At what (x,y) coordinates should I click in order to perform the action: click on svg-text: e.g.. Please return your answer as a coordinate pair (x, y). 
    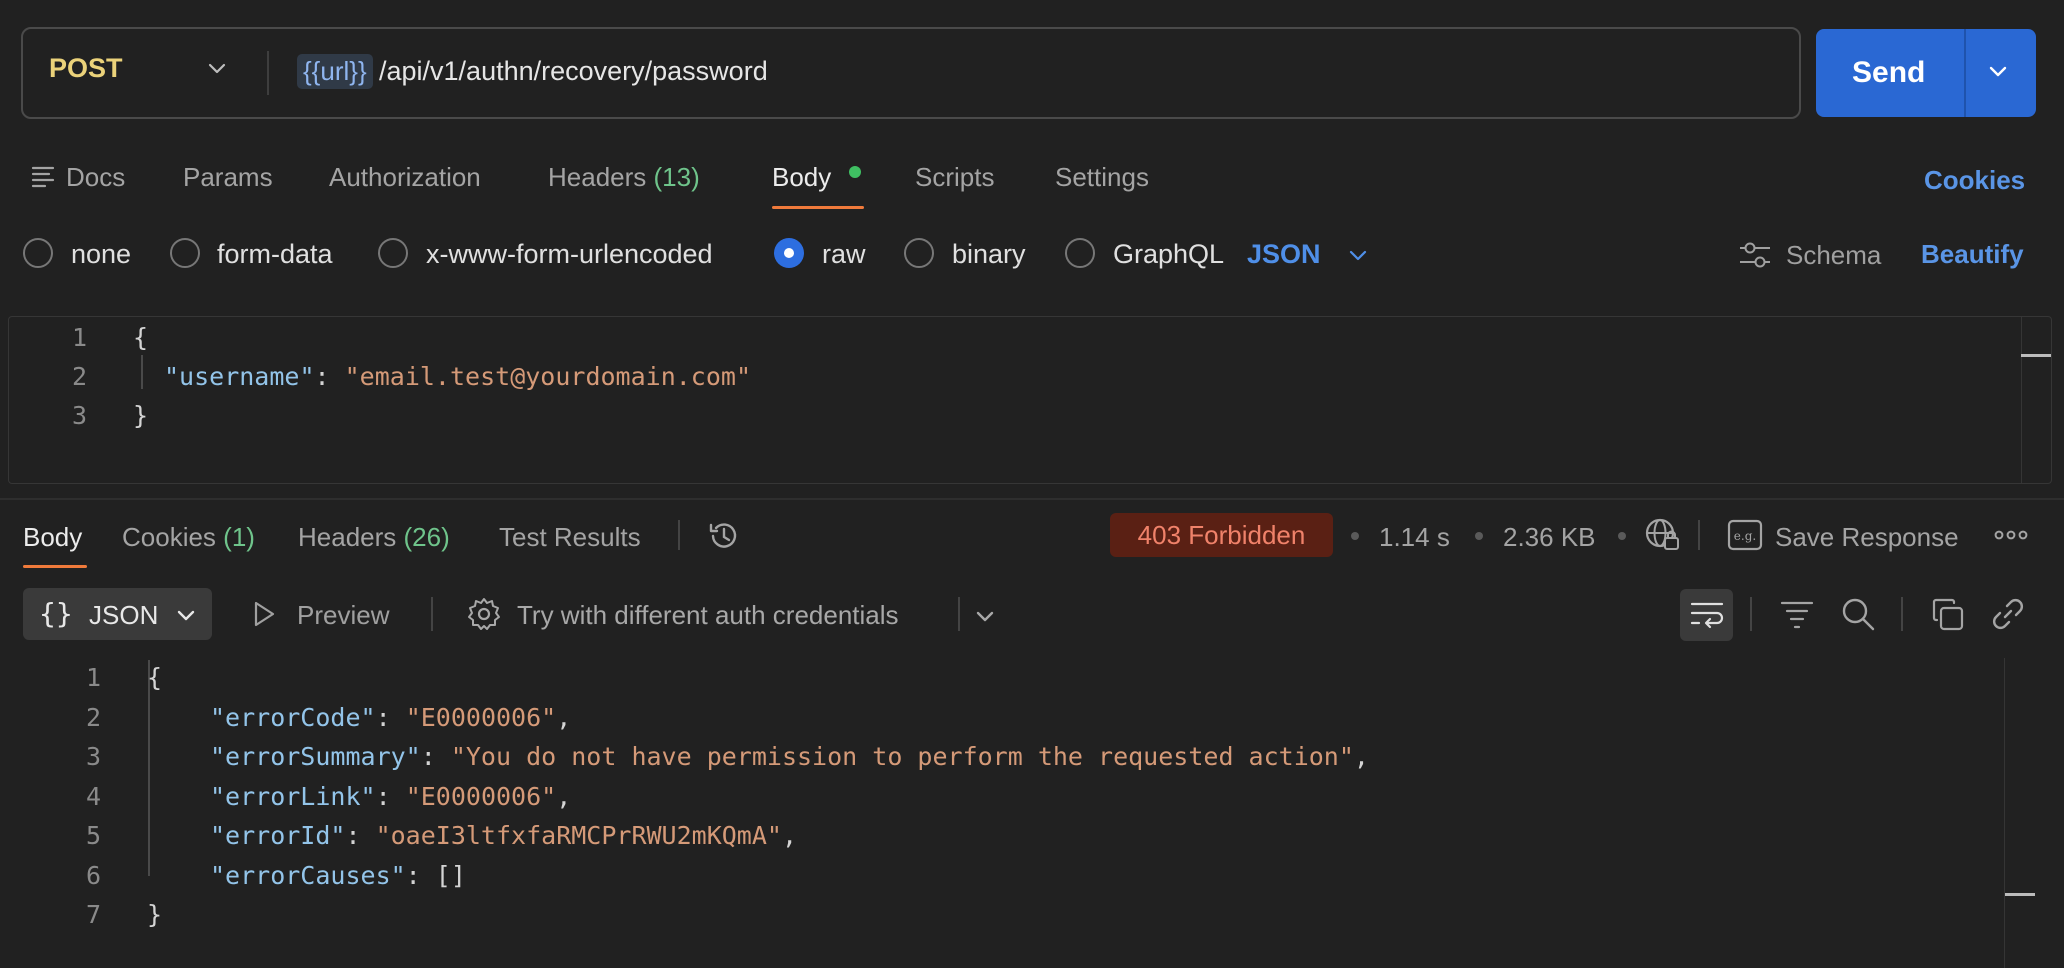
    Looking at the image, I should click on (1745, 536).